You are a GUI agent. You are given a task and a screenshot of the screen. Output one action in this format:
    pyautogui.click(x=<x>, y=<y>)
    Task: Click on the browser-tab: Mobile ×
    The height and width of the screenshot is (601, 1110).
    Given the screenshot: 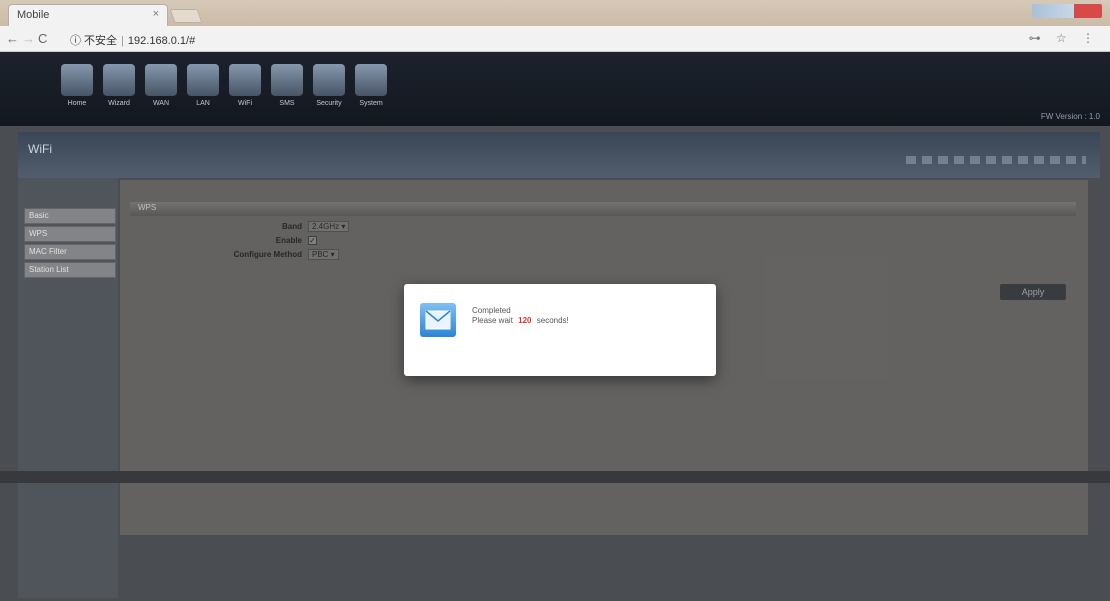 What is the action you would take?
    pyautogui.click(x=88, y=15)
    